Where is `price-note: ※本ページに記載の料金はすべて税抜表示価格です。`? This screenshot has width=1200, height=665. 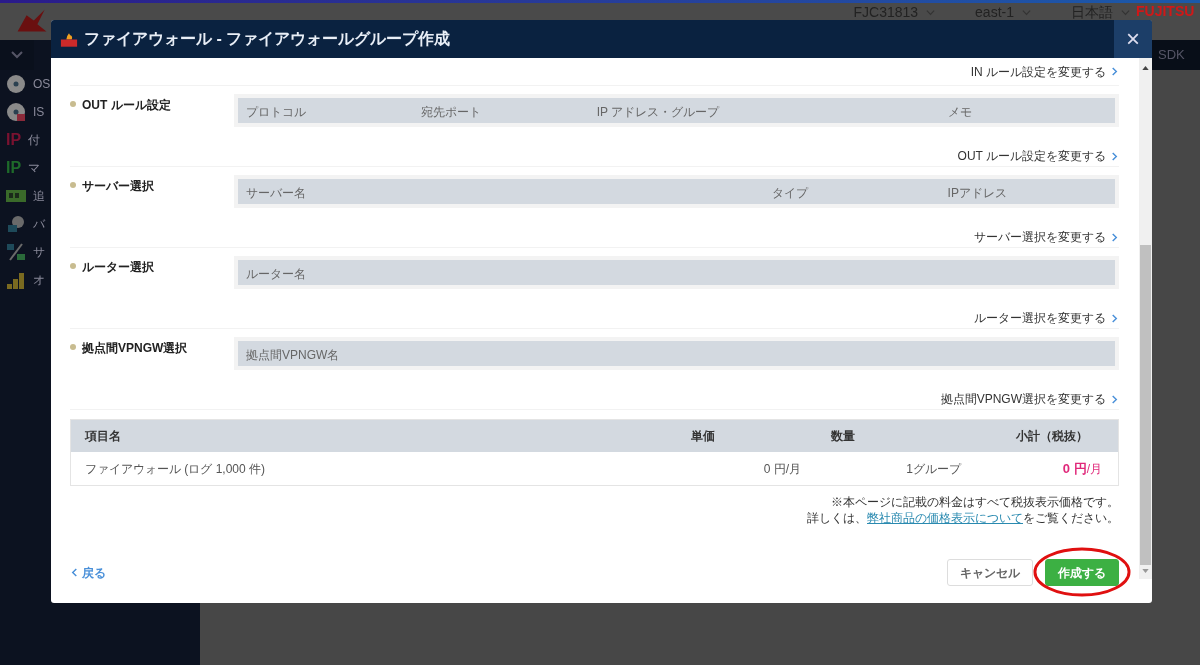
price-note: ※本ページに記載の料金はすべて税抜表示価格です。 is located at coordinates (975, 502).